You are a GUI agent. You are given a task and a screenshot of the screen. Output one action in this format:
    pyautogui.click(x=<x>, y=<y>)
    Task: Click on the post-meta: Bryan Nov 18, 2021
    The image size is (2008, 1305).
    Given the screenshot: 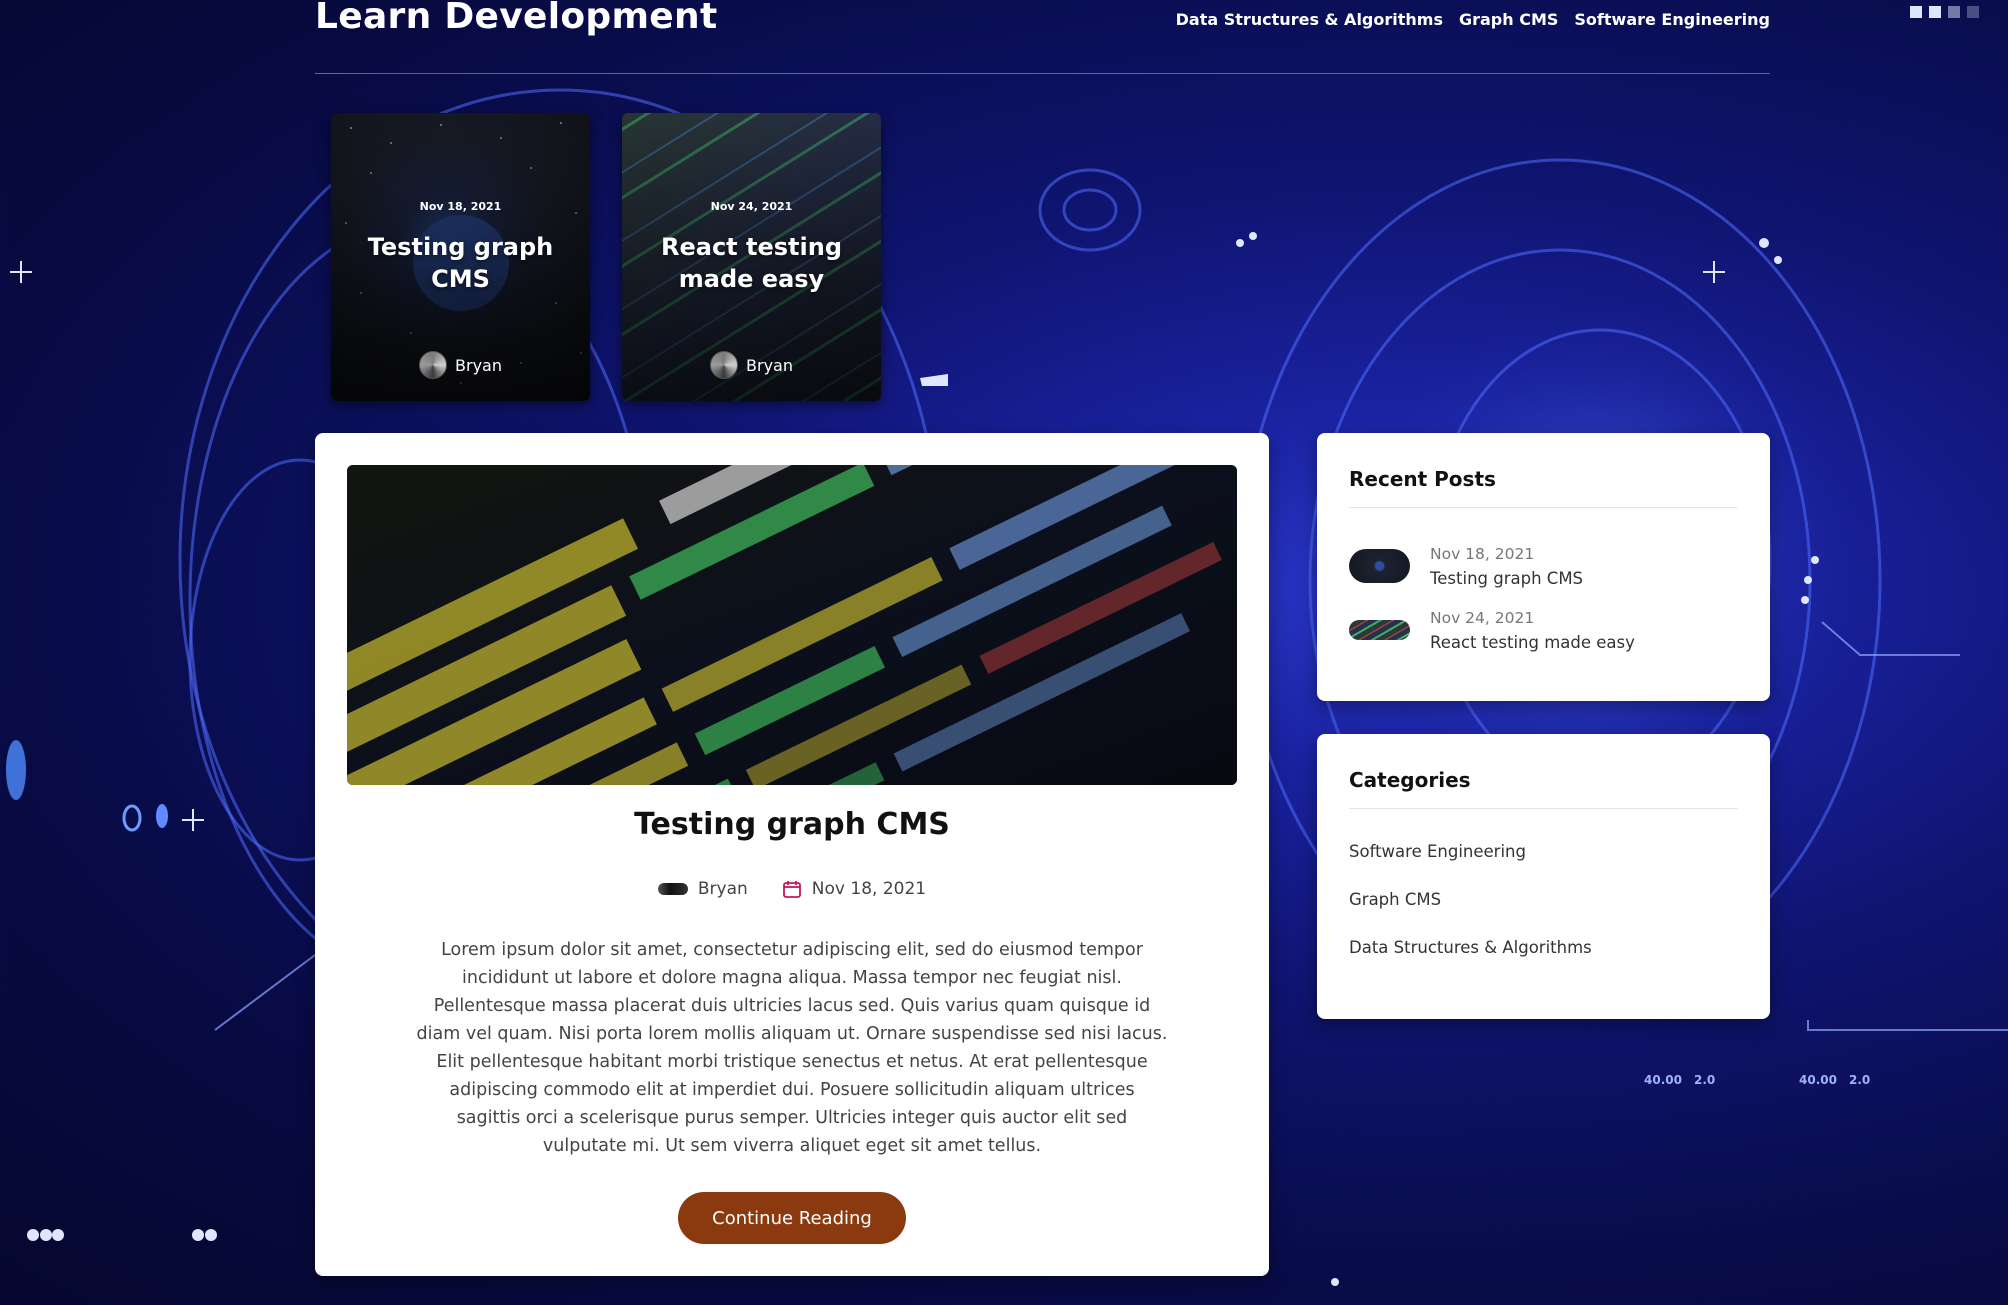 What is the action you would take?
    pyautogui.click(x=792, y=889)
    